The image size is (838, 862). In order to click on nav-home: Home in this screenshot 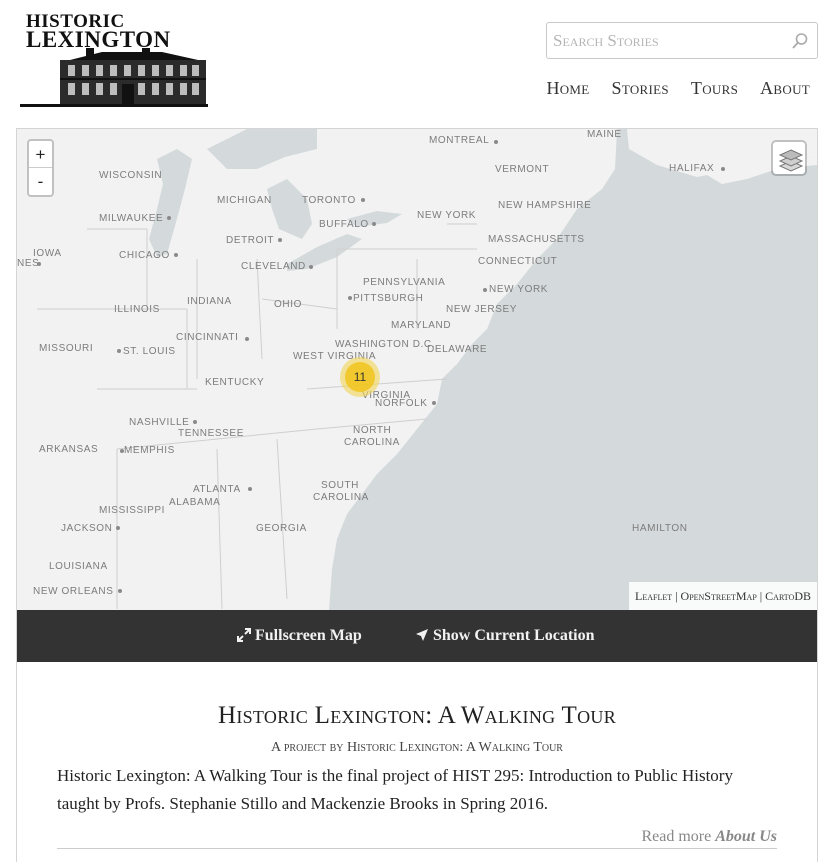, I will do `click(567, 88)`.